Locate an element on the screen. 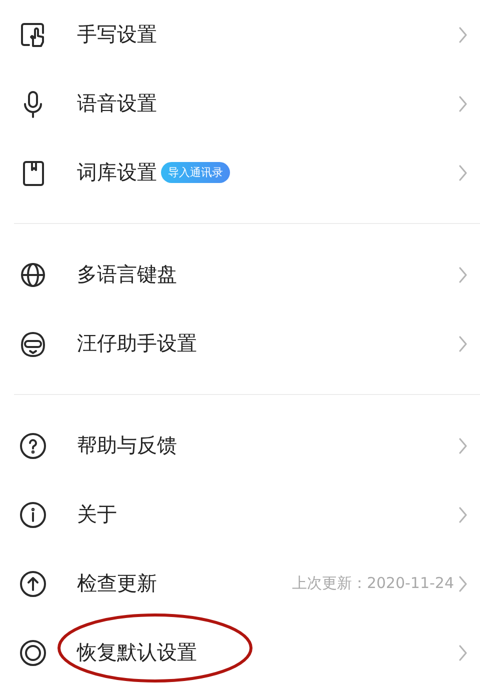  settings-label: 语音设置 is located at coordinates (117, 103).